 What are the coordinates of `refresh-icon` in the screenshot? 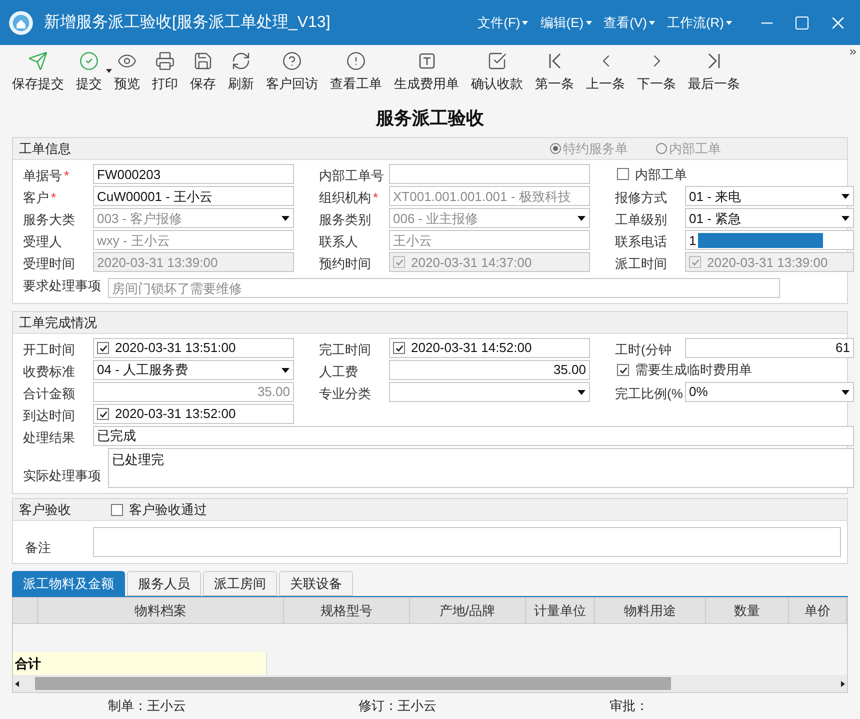 It's located at (241, 61).